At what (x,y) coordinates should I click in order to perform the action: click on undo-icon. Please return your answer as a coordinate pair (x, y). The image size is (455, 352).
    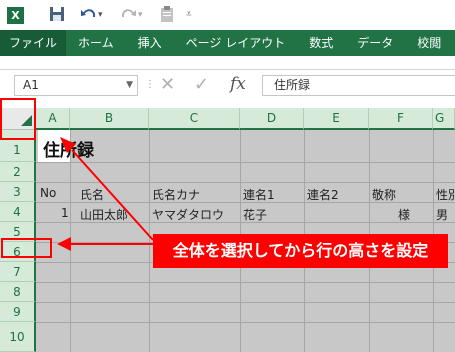
    Looking at the image, I should click on (89, 15).